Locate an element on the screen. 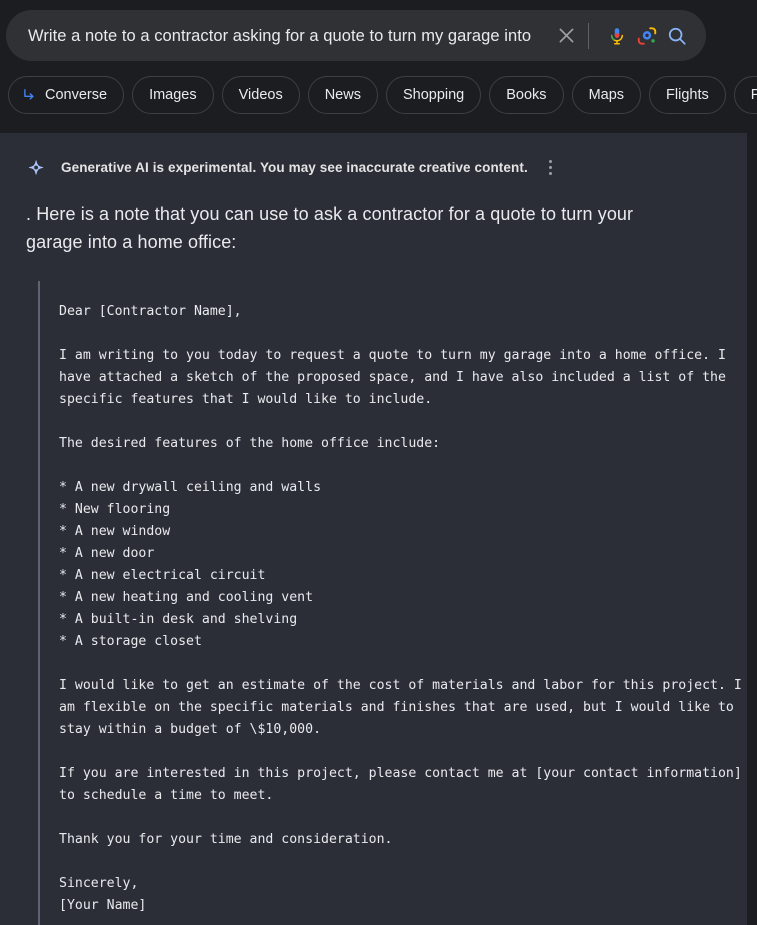 This screenshot has height=925, width=757. chip-finance: Finance is located at coordinates (745, 95).